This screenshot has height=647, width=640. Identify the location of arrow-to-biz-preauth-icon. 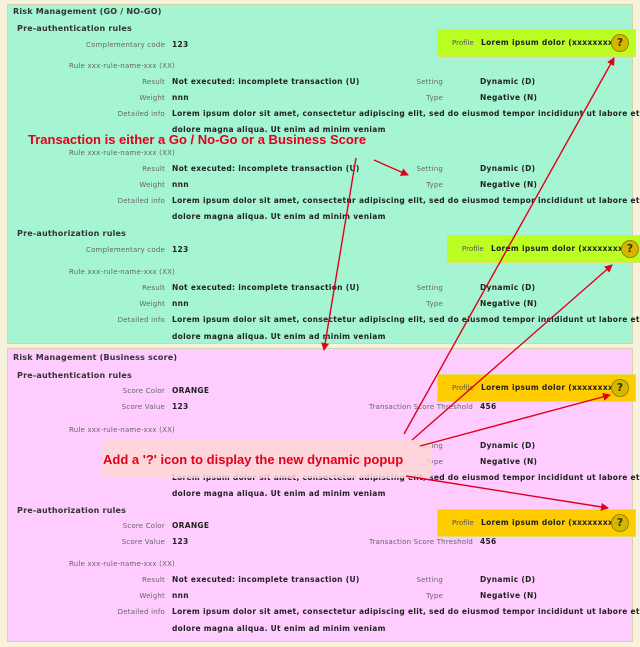
(515, 419).